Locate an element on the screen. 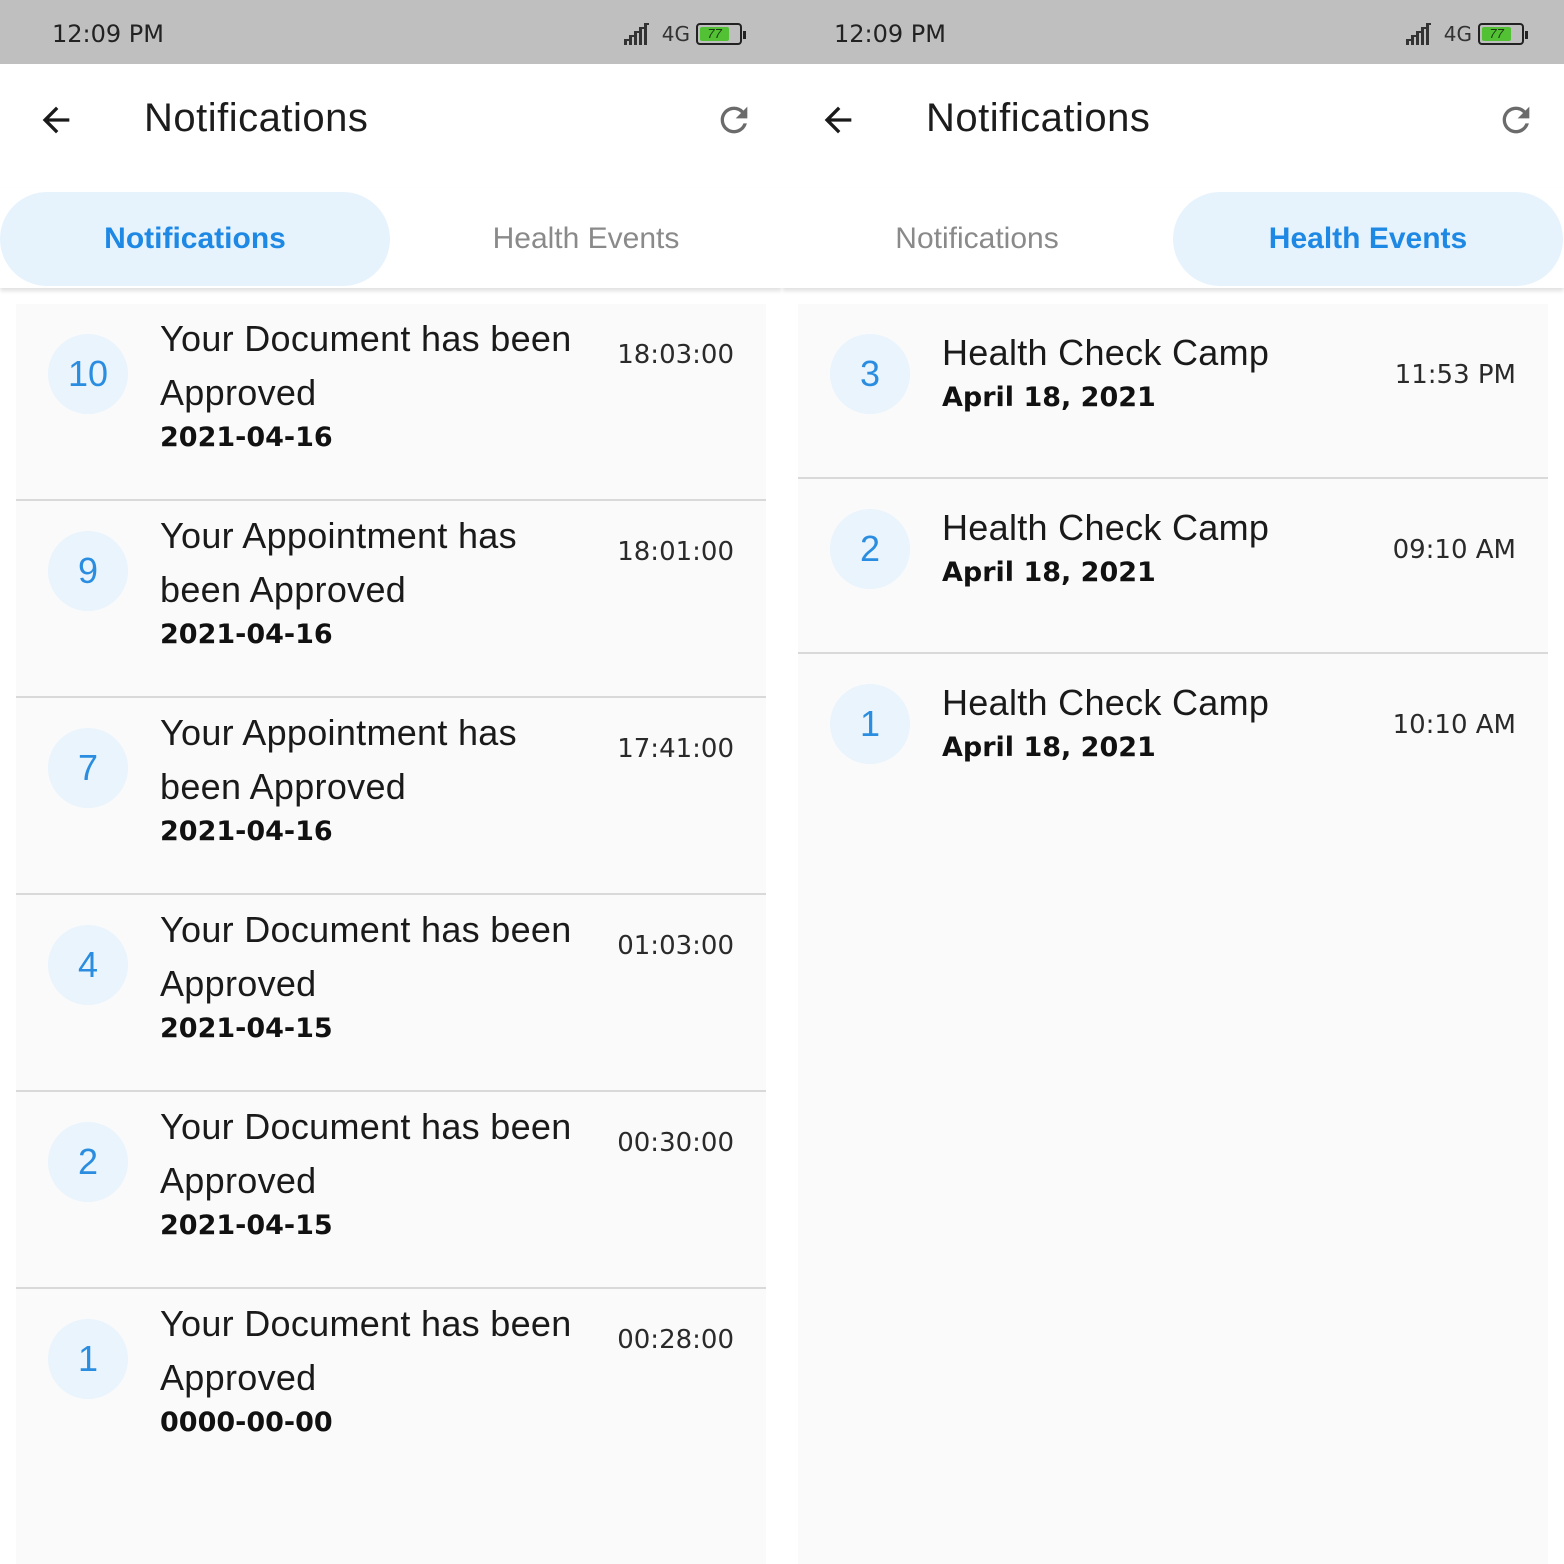  item-number-badge: 7 is located at coordinates (88, 768).